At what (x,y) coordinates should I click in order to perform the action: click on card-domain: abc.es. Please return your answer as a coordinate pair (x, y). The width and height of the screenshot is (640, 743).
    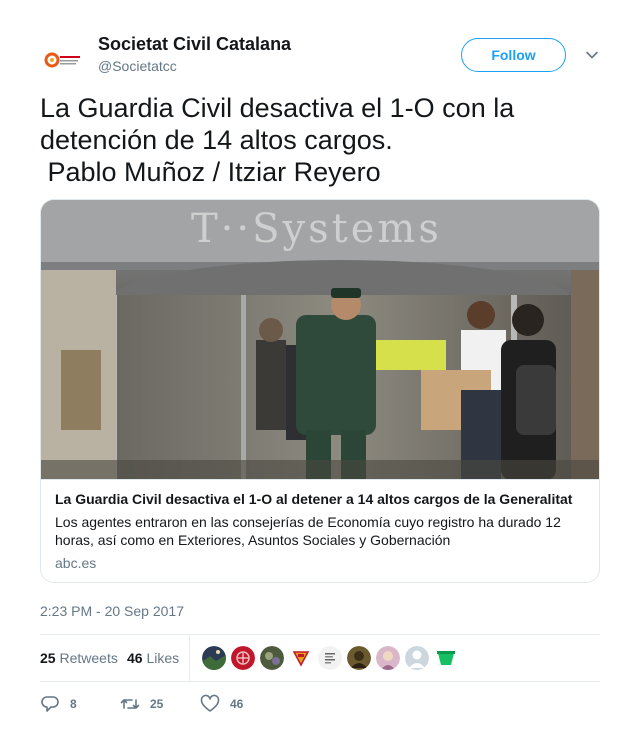
    Looking at the image, I should click on (75, 563).